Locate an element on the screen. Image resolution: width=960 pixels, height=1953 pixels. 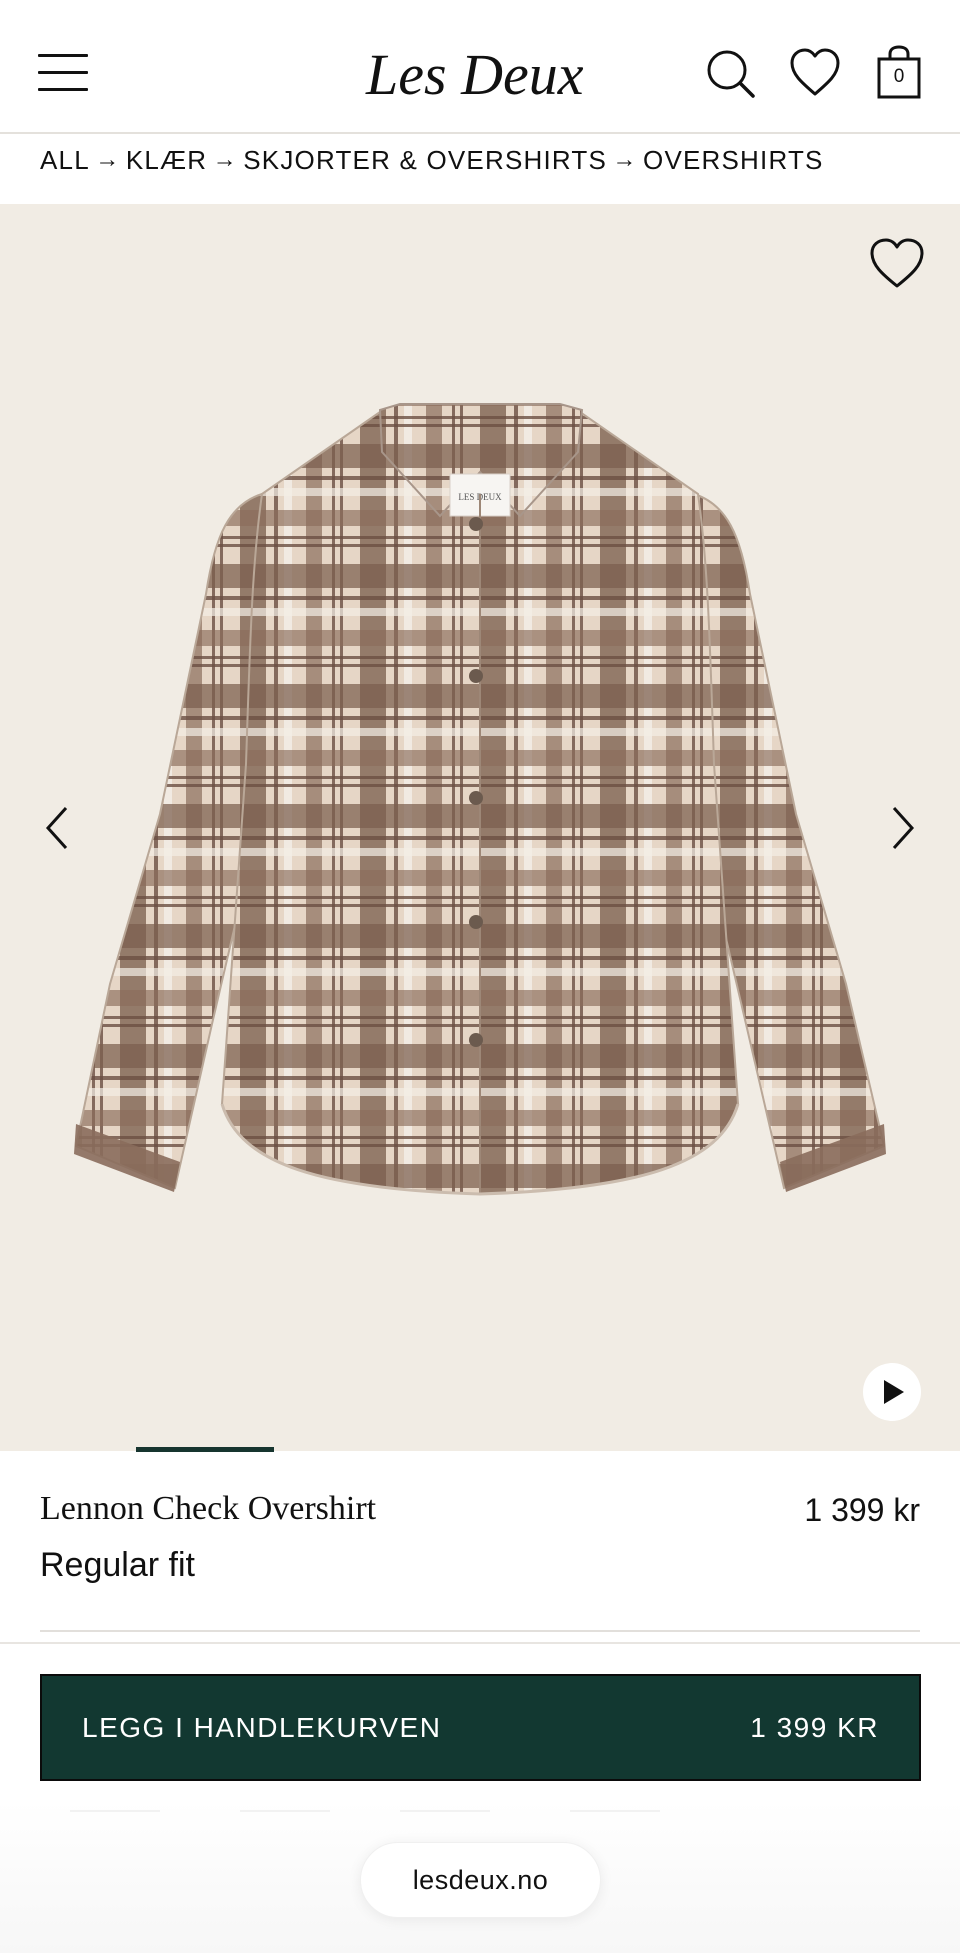
product-name: Lennon Check Overshirt is located at coordinates (208, 1508).